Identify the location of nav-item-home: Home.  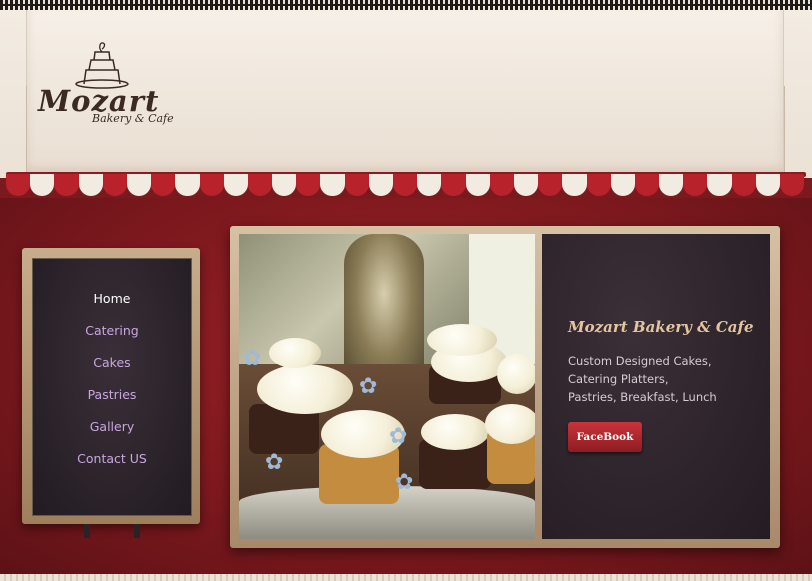
(112, 298).